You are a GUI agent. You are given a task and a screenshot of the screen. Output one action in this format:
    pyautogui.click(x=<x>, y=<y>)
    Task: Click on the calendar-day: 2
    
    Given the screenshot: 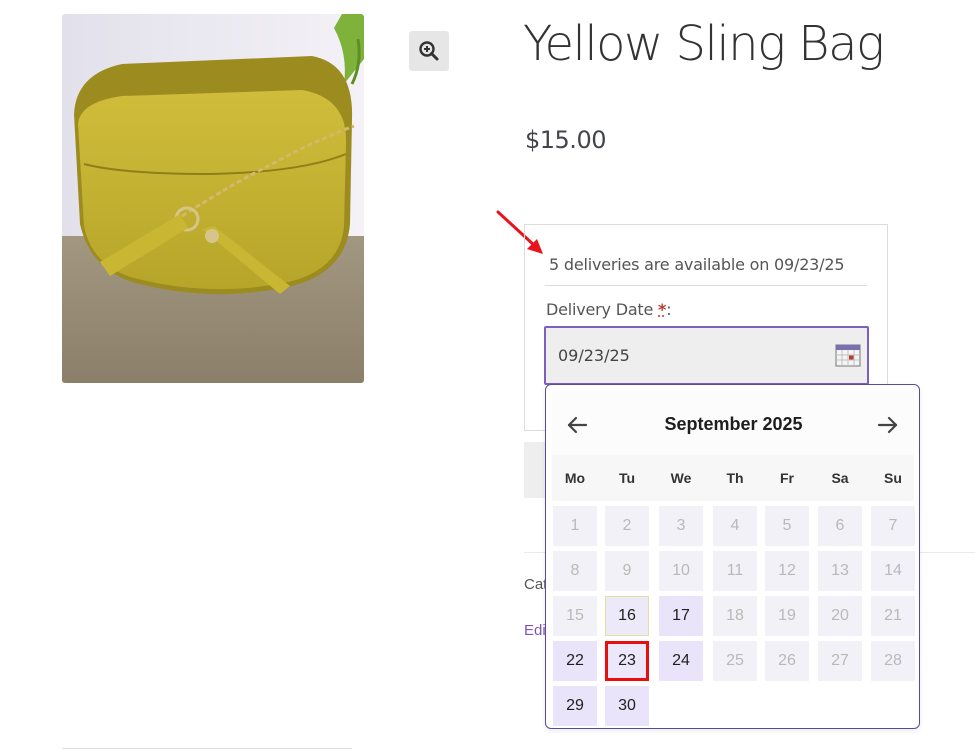 What is the action you would take?
    pyautogui.click(x=627, y=526)
    